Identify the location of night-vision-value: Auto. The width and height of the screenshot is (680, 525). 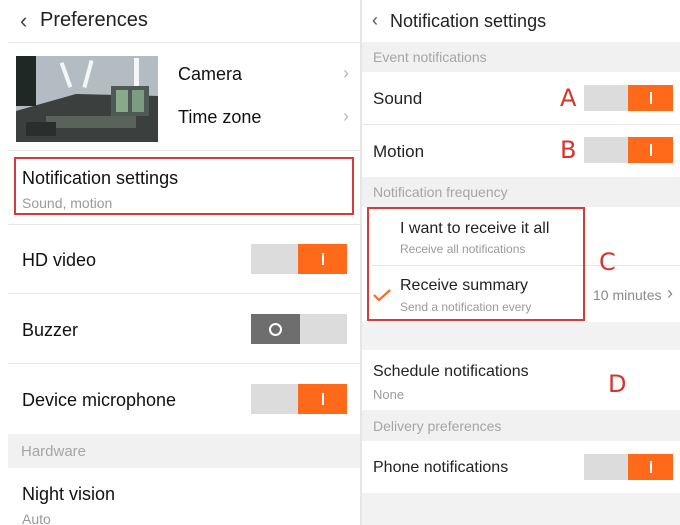
(36, 518).